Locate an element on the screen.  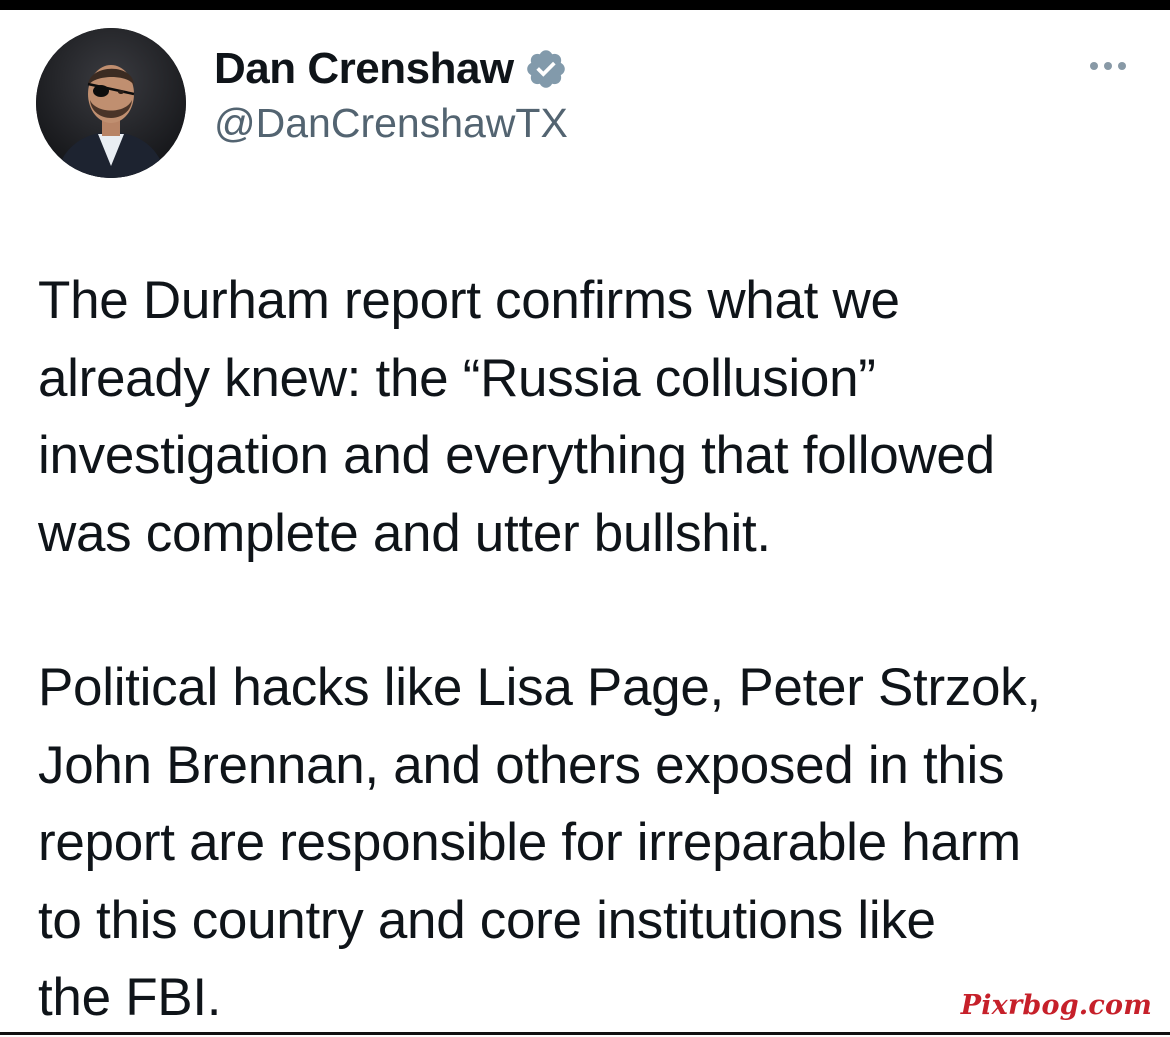
more-horizontal-icon is located at coordinates (1108, 66).